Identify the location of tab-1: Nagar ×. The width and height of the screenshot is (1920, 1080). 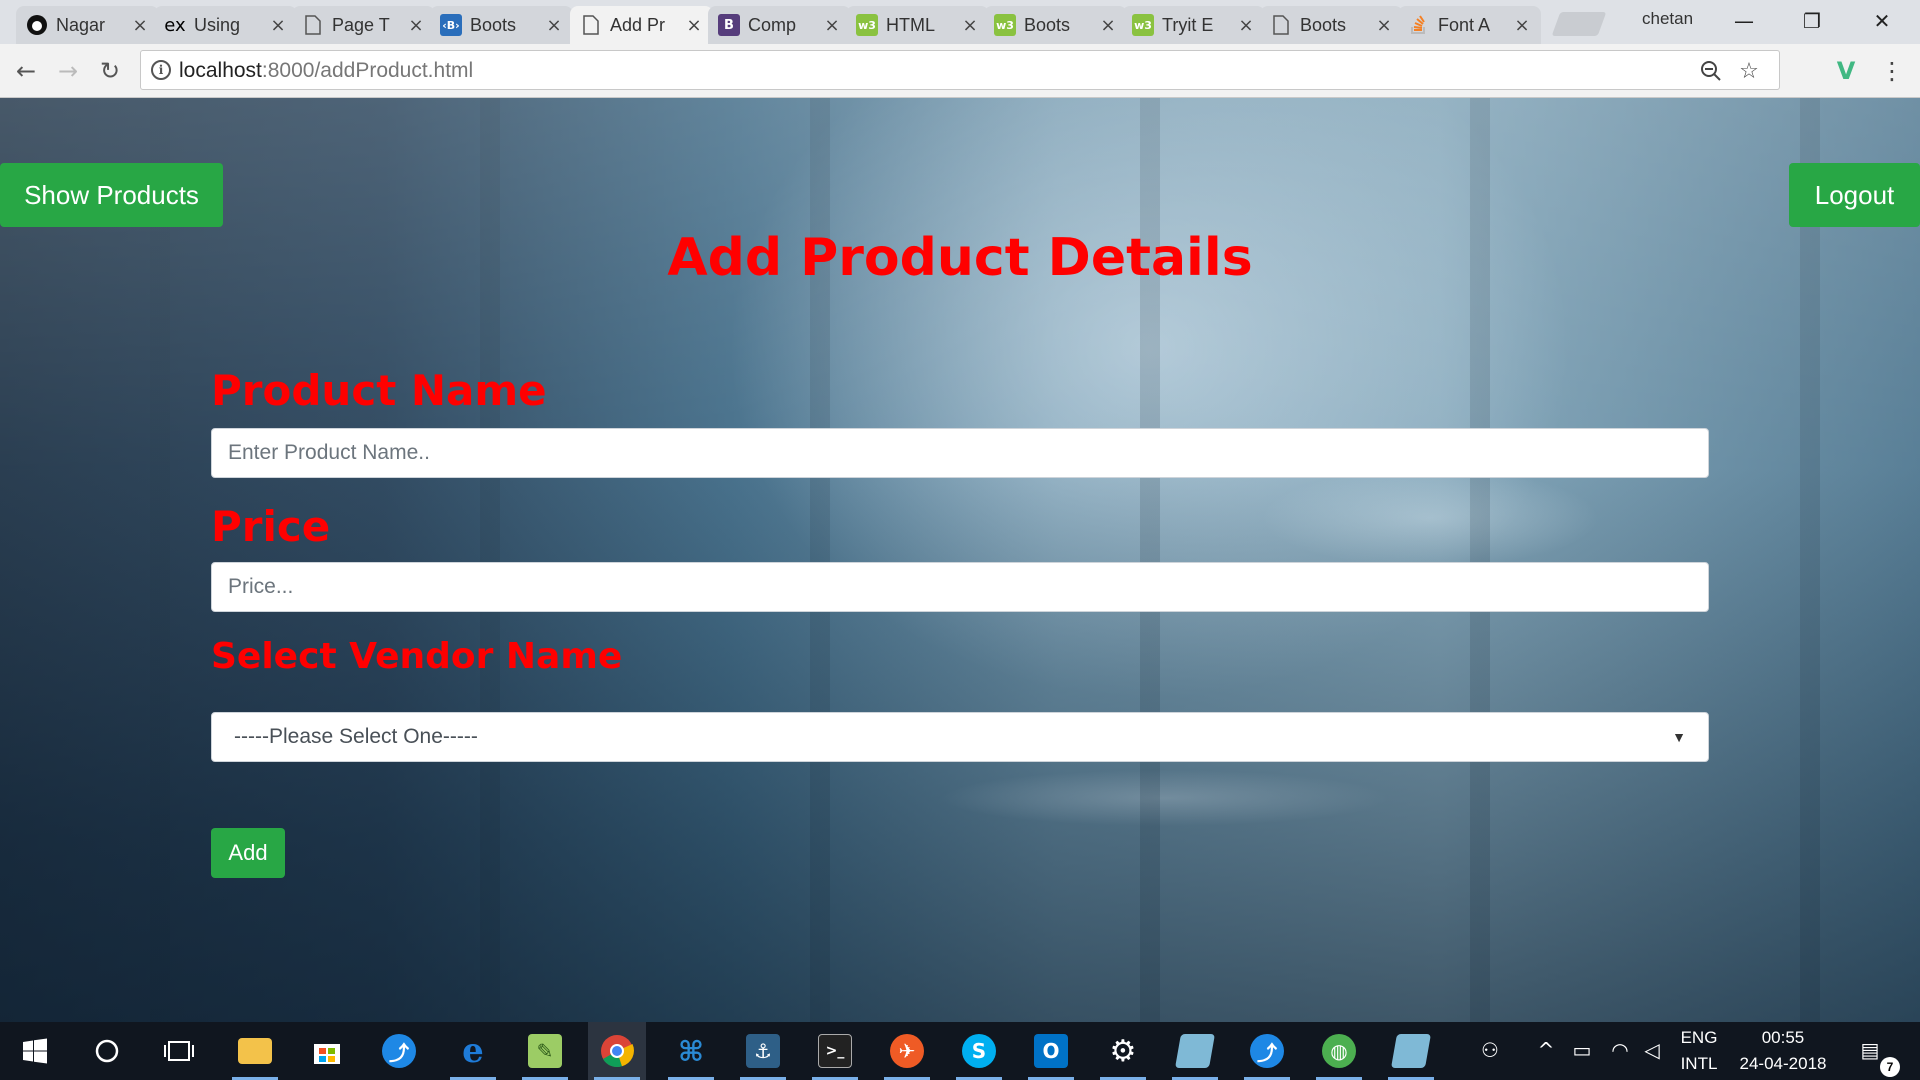
(87, 25).